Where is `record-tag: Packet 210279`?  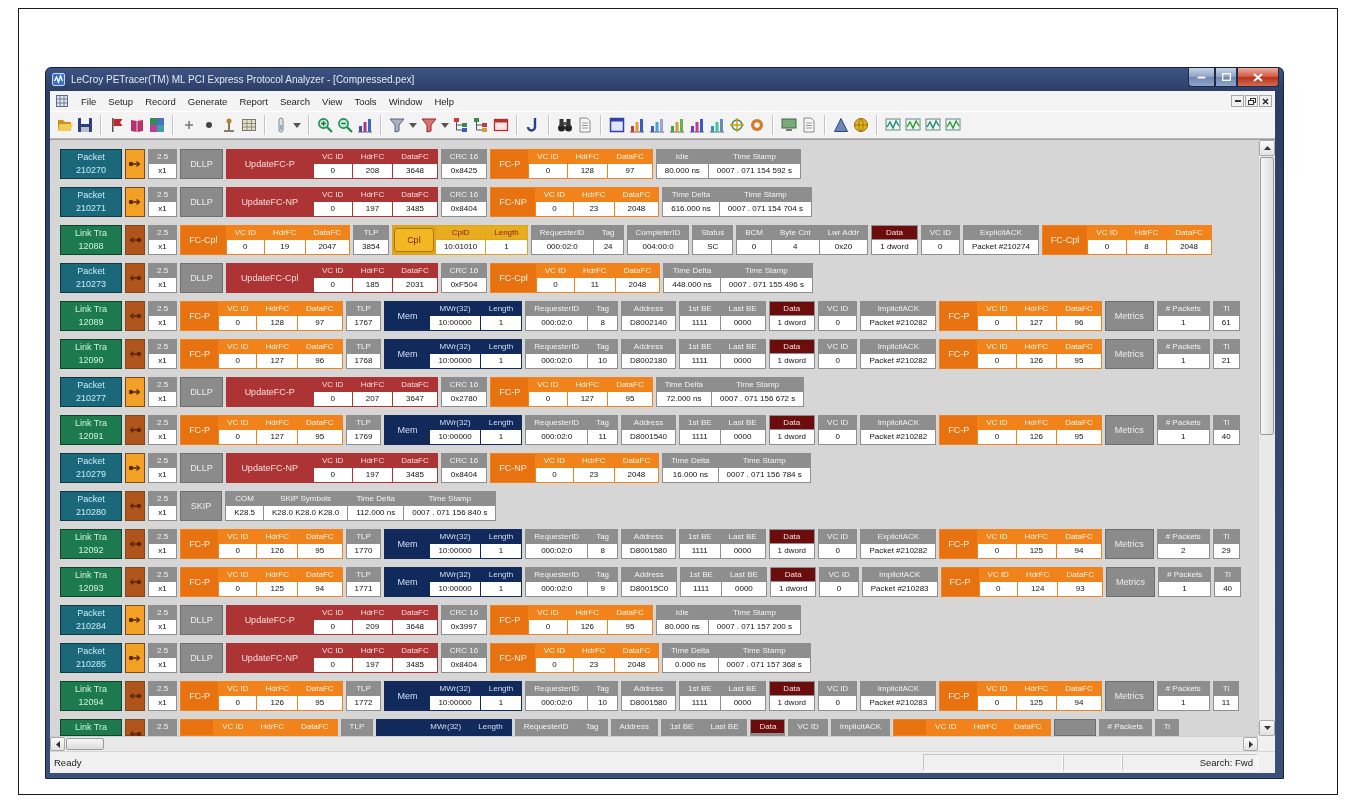 record-tag: Packet 210279 is located at coordinates (91, 468).